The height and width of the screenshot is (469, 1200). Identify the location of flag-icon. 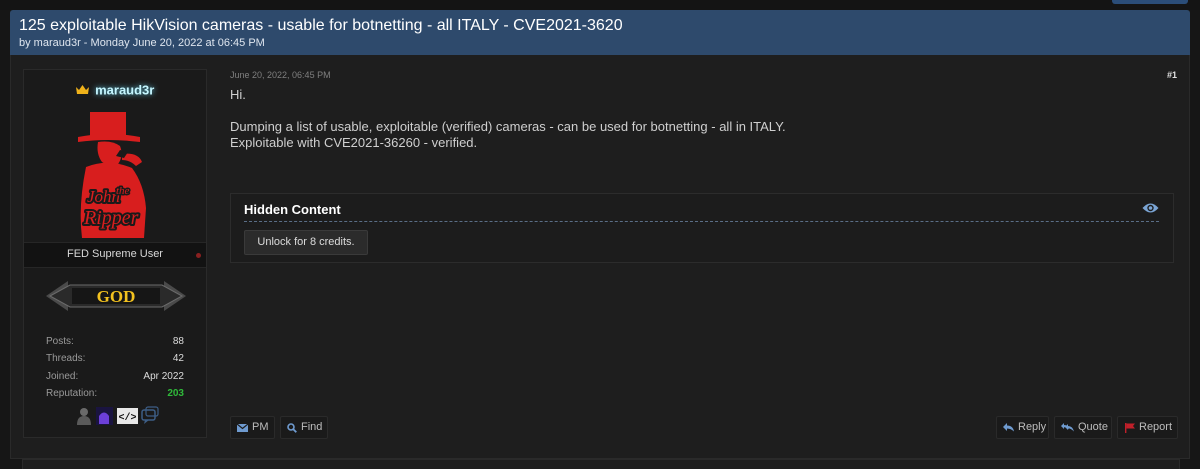
(1130, 427).